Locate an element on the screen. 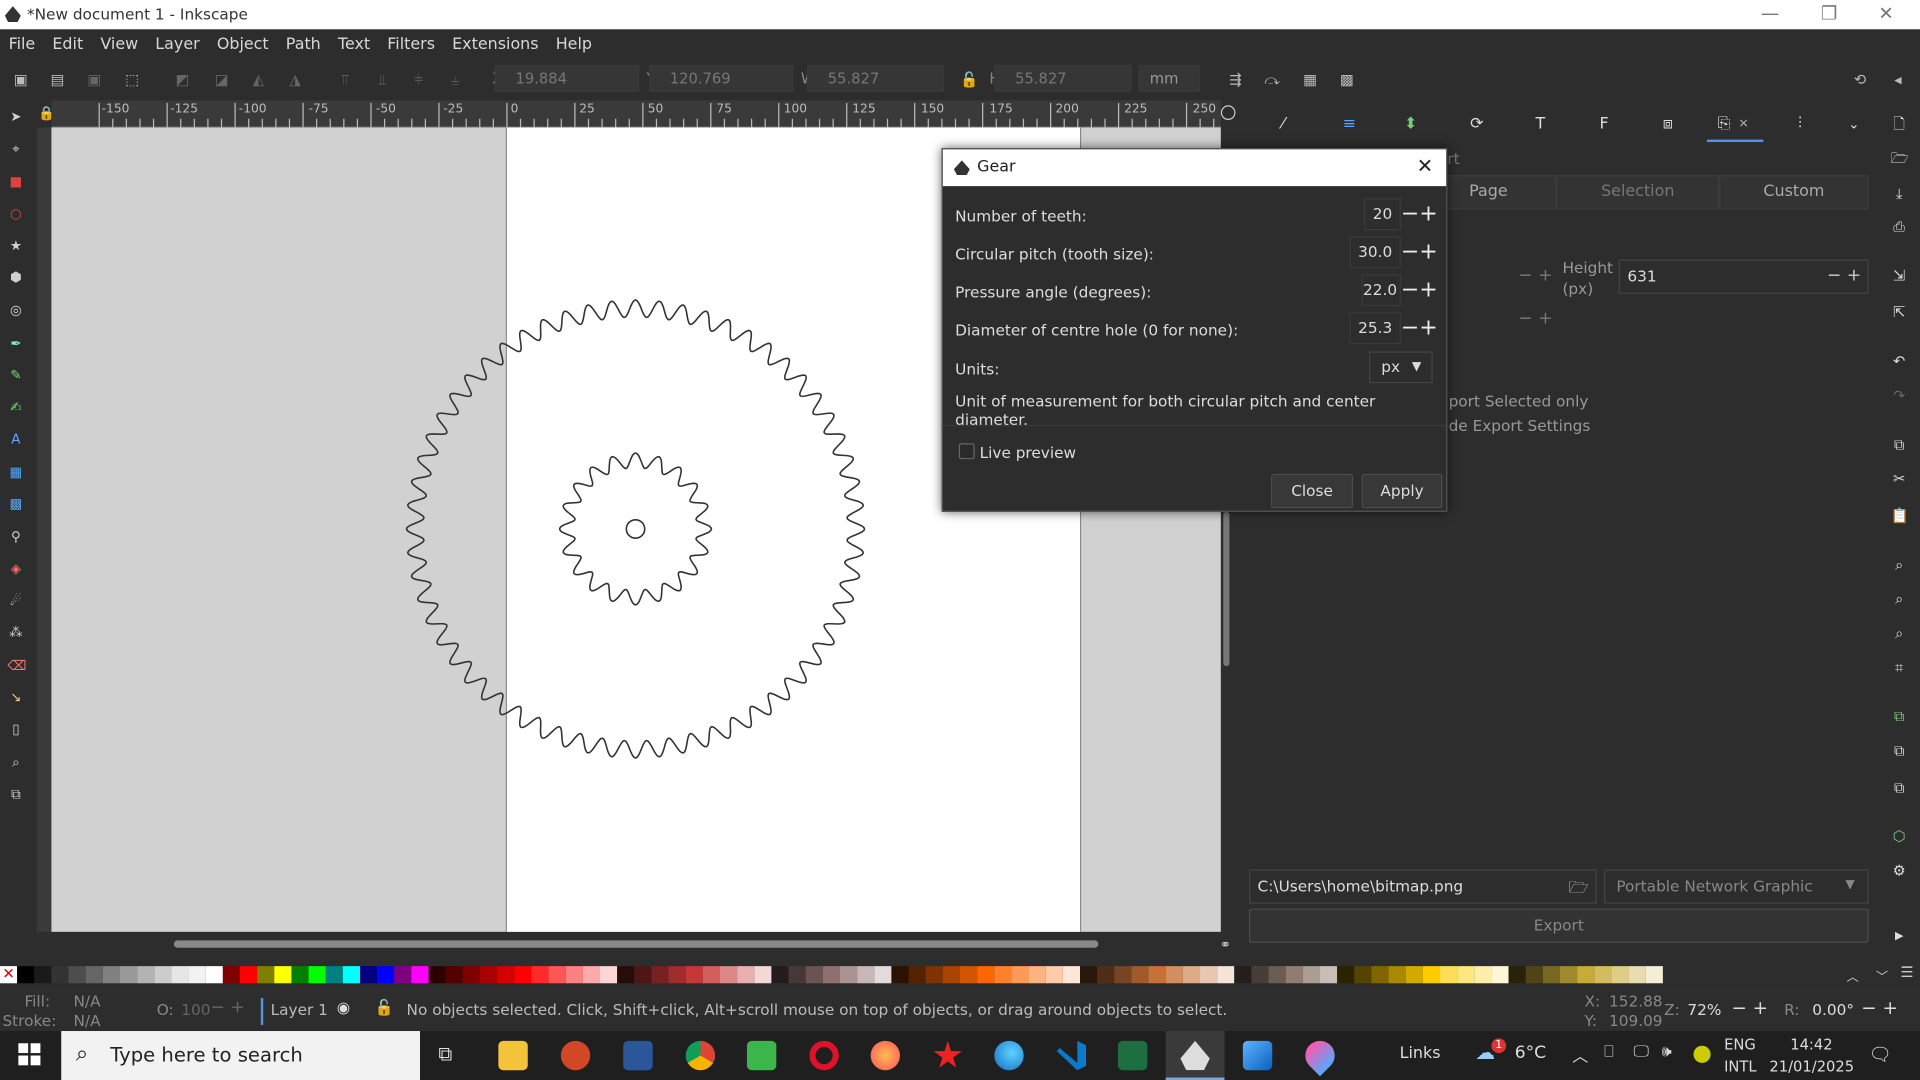 This screenshot has height=1080, width=1920. export-selected-only: port Selected only is located at coordinates (1519, 401).